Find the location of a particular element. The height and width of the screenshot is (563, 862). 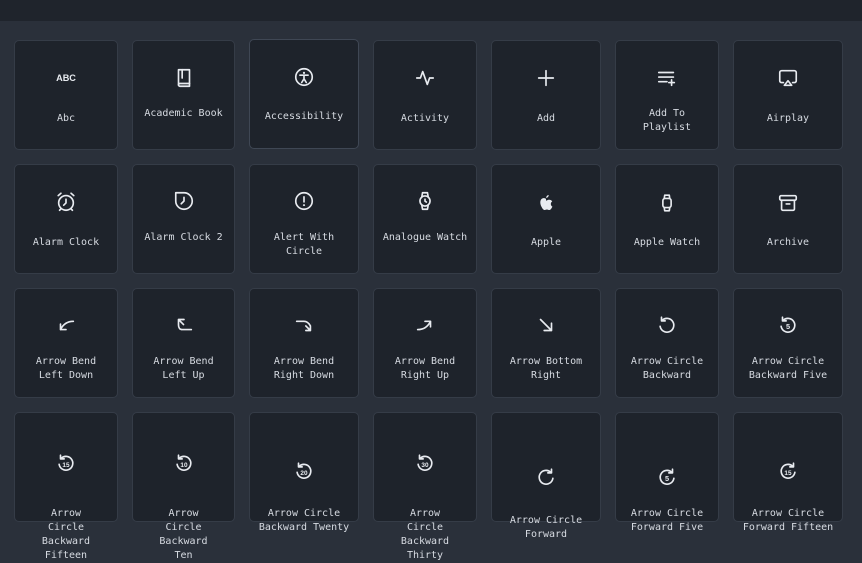

icon-tile: Academic Book is located at coordinates (183, 95).